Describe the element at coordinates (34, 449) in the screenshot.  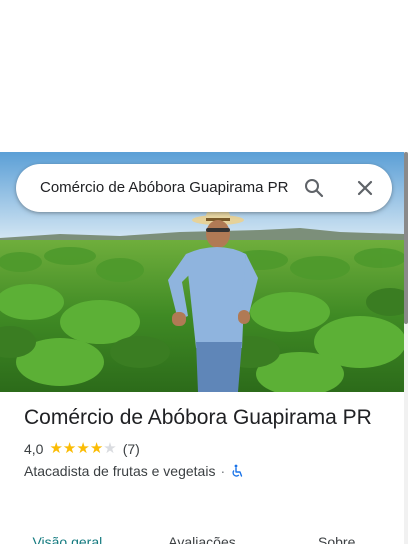
I see `rating-value: 4,0` at that location.